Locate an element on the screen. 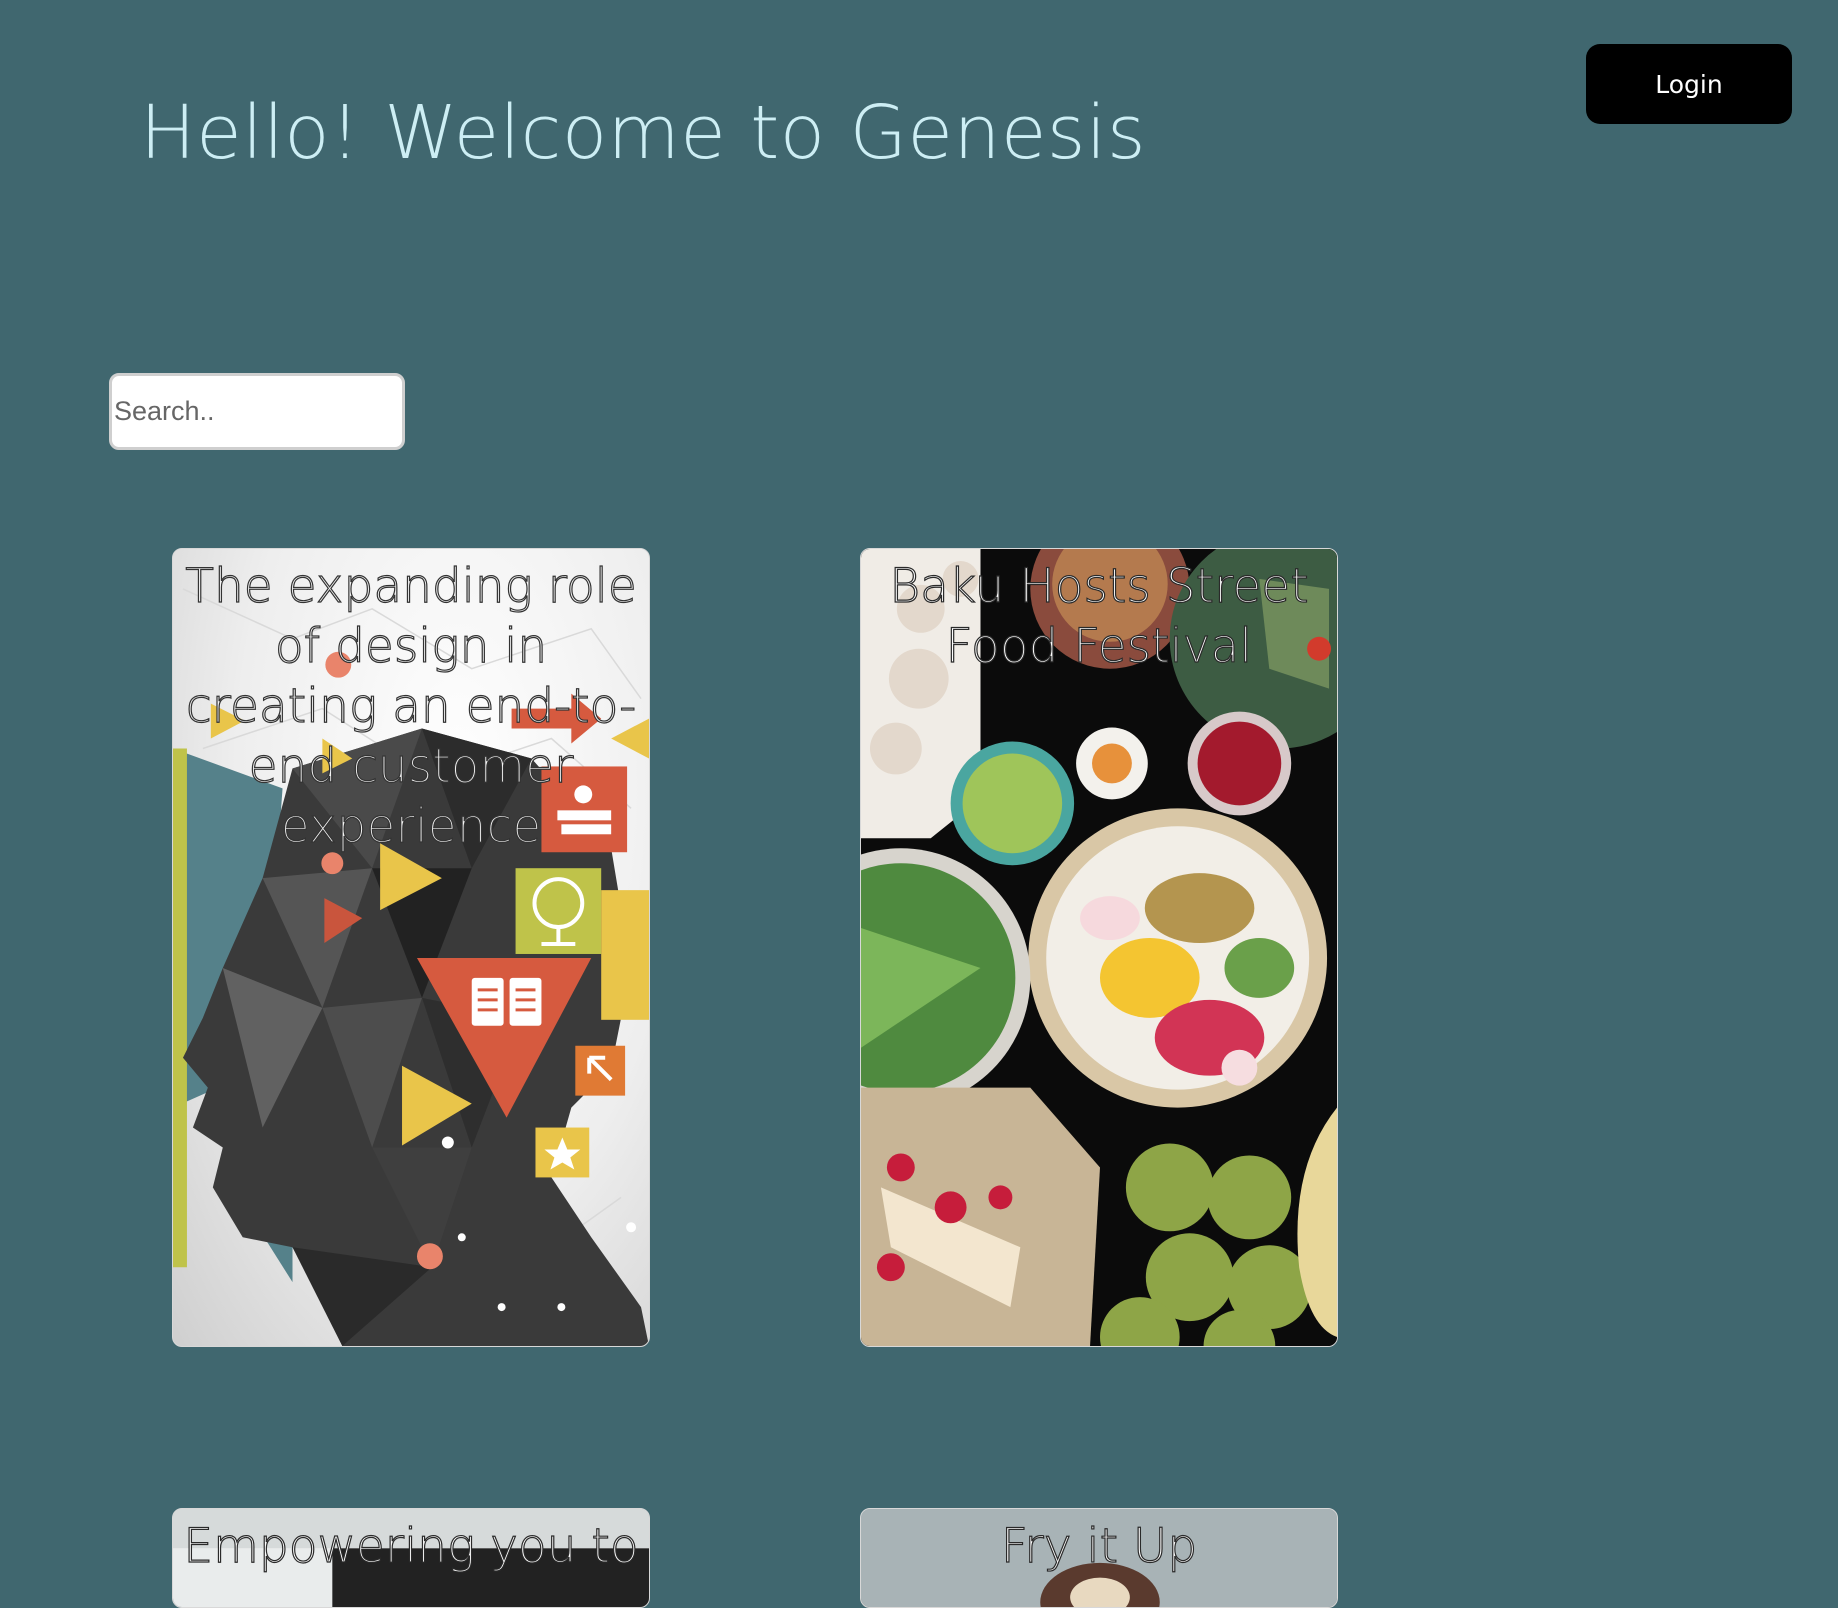 The image size is (1838, 1608). card-title: Empowering you to is located at coordinates (411, 1546).